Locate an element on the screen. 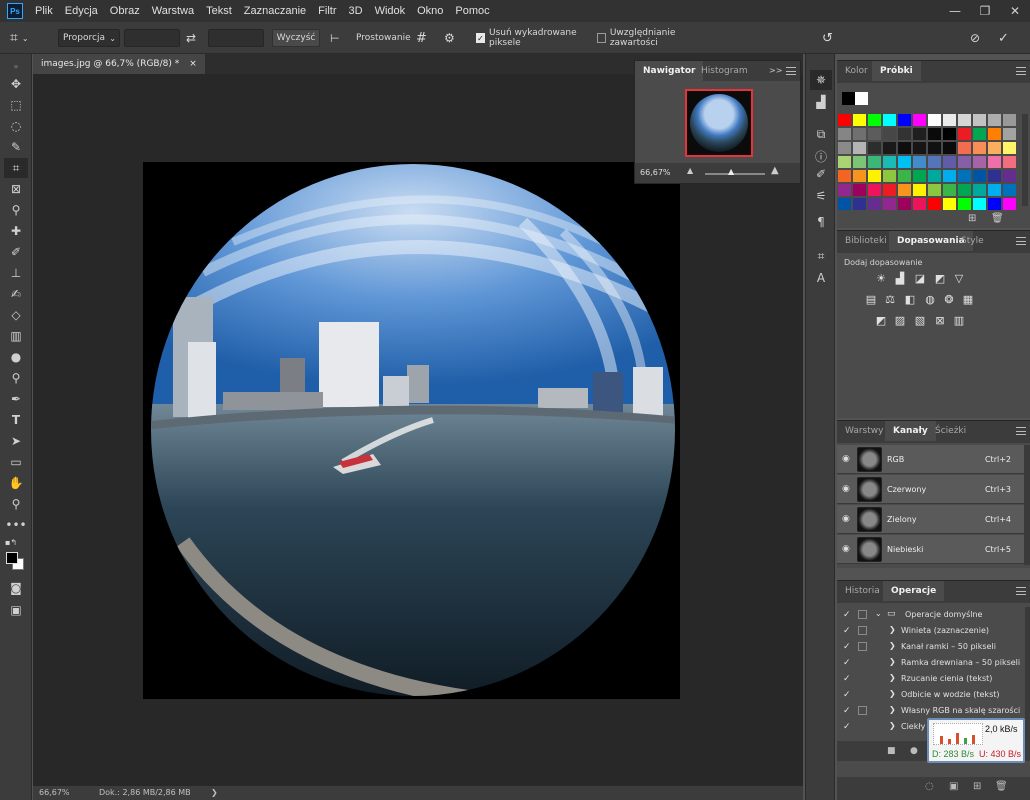 The width and height of the screenshot is (1030, 800). invert-icon: ◩ is located at coordinates (881, 320).